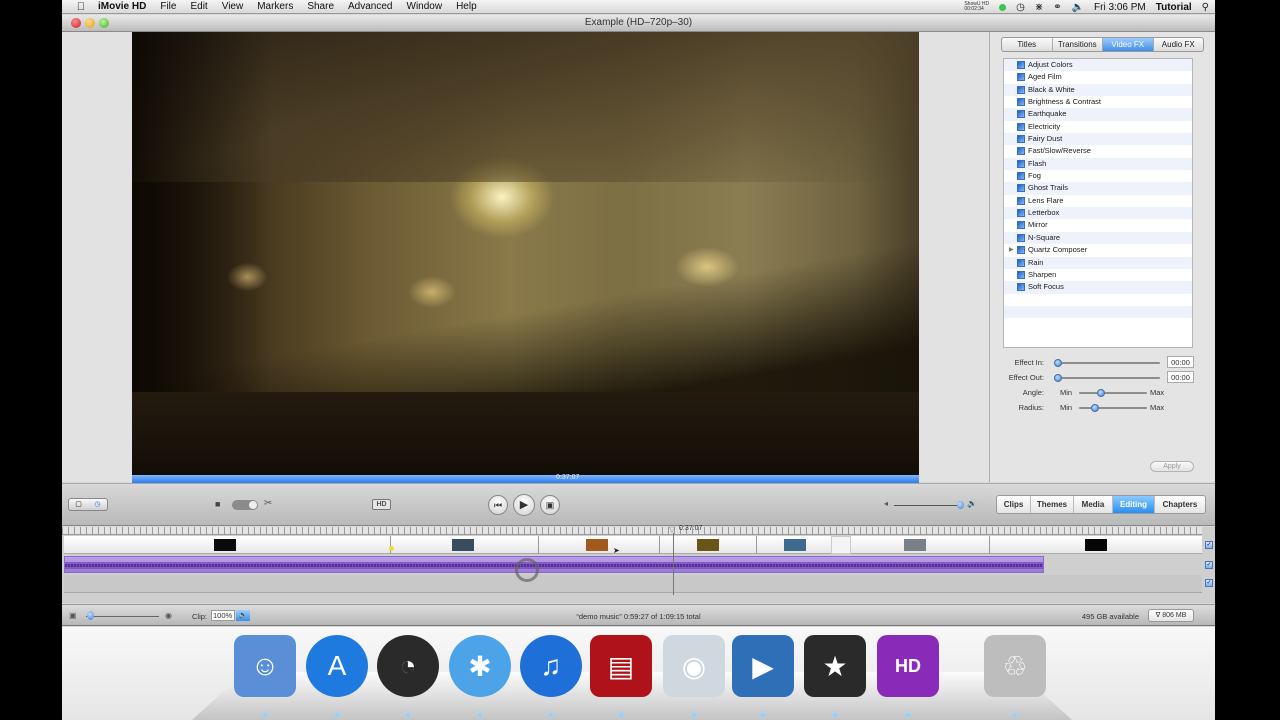 Image resolution: width=1280 pixels, height=720 pixels. Describe the element at coordinates (1039, 7) in the screenshot. I see `bluetooth-icon: ⋇` at that location.